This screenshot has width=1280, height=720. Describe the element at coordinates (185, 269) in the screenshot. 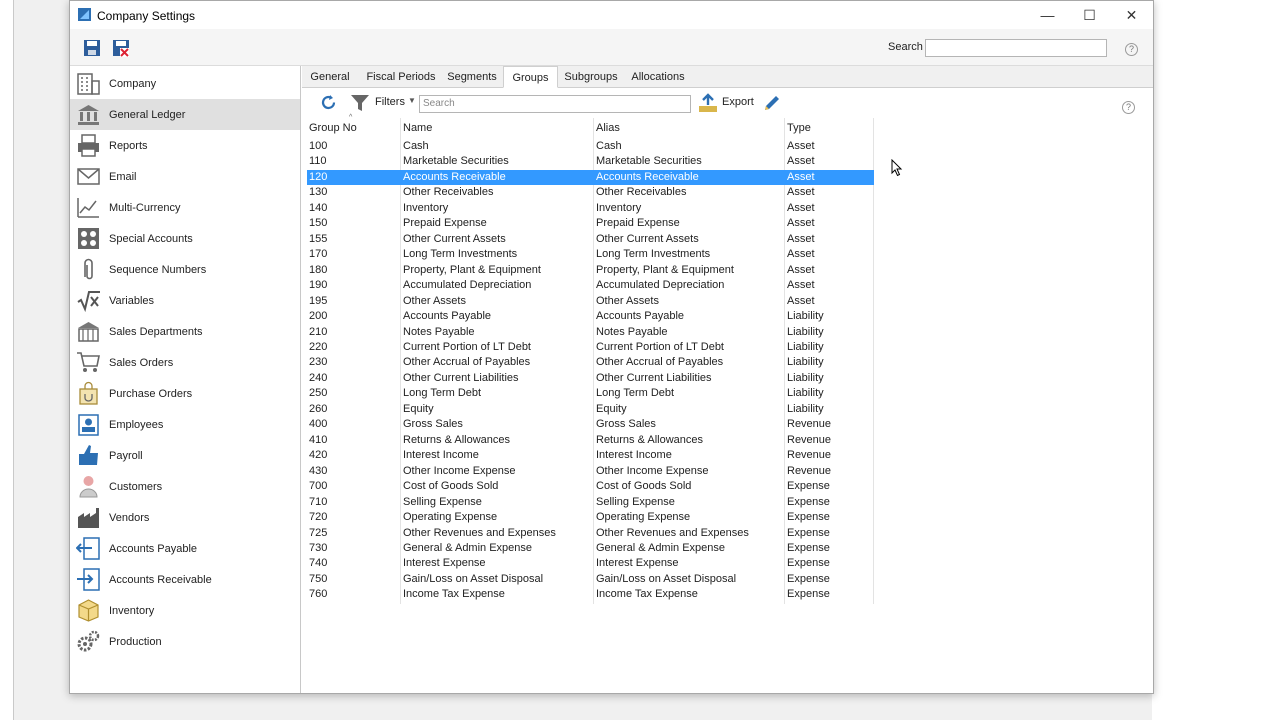

I see `sidebar-item-sequence-numbers: Sequence Numbers` at that location.